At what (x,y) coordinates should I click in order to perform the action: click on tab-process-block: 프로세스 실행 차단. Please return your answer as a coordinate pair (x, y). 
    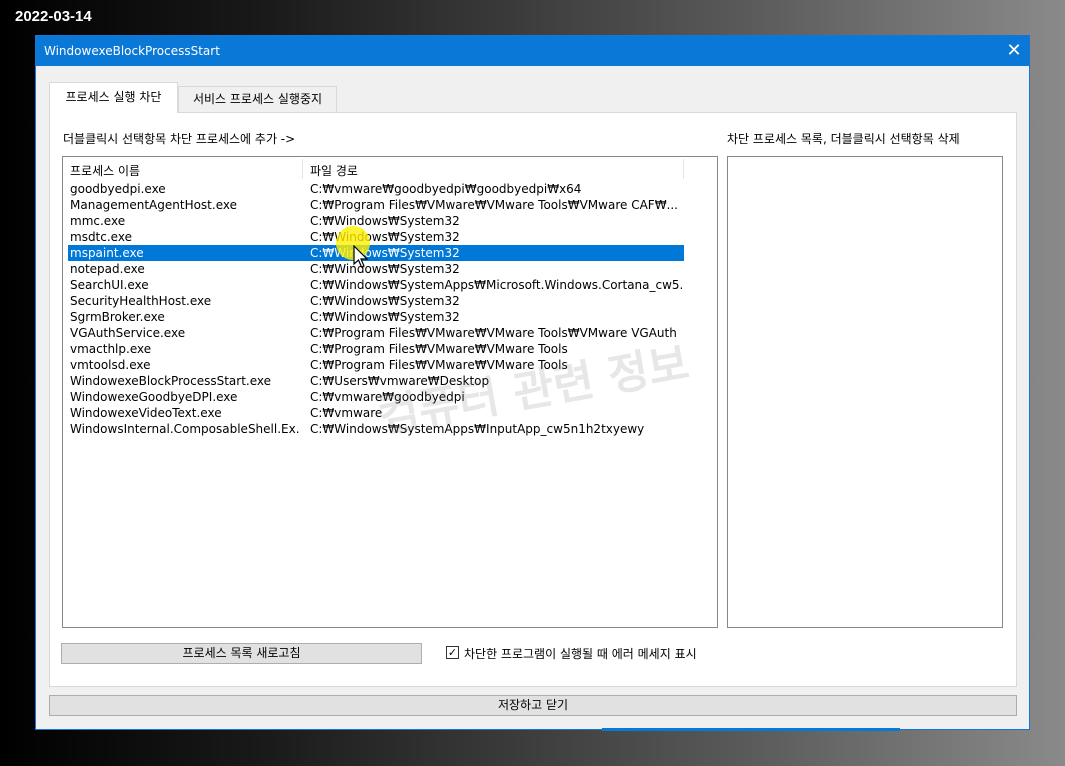
    Looking at the image, I should click on (113, 97).